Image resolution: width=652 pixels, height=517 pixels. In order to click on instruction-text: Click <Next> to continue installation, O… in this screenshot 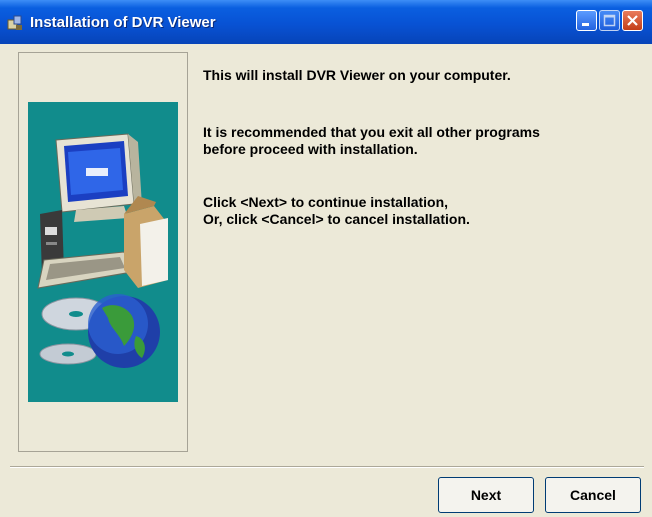, I will do `click(336, 210)`.